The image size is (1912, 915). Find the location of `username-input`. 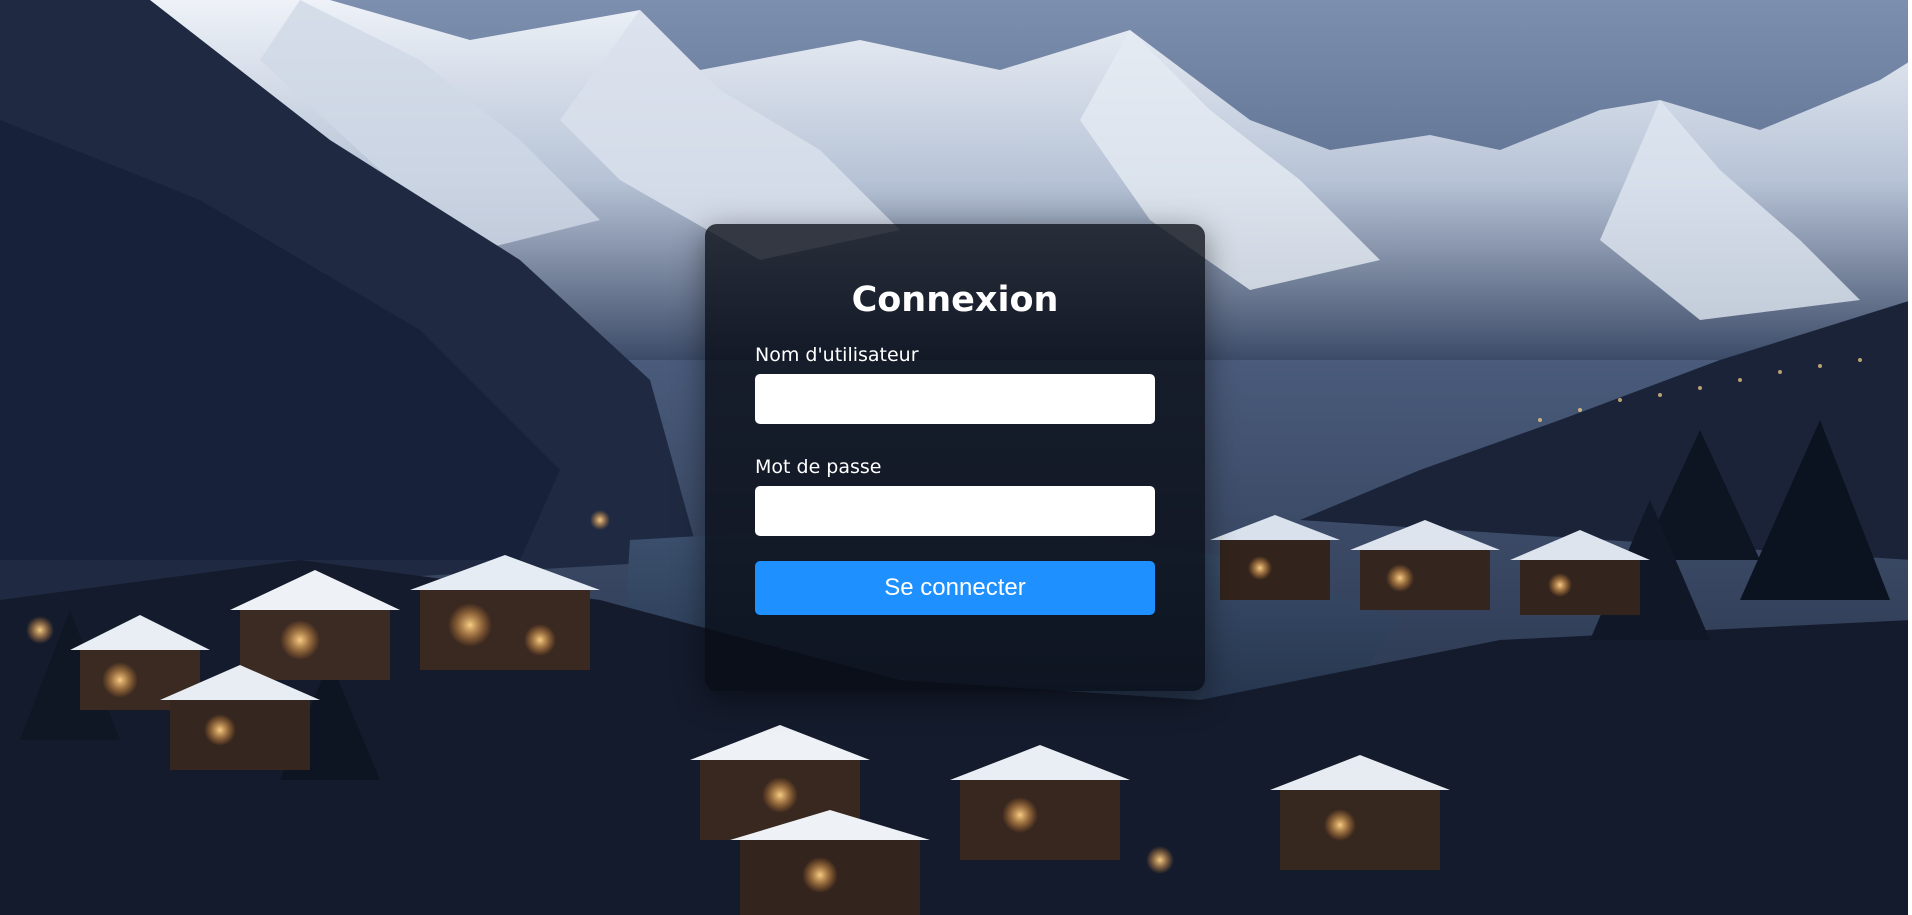

username-input is located at coordinates (955, 399).